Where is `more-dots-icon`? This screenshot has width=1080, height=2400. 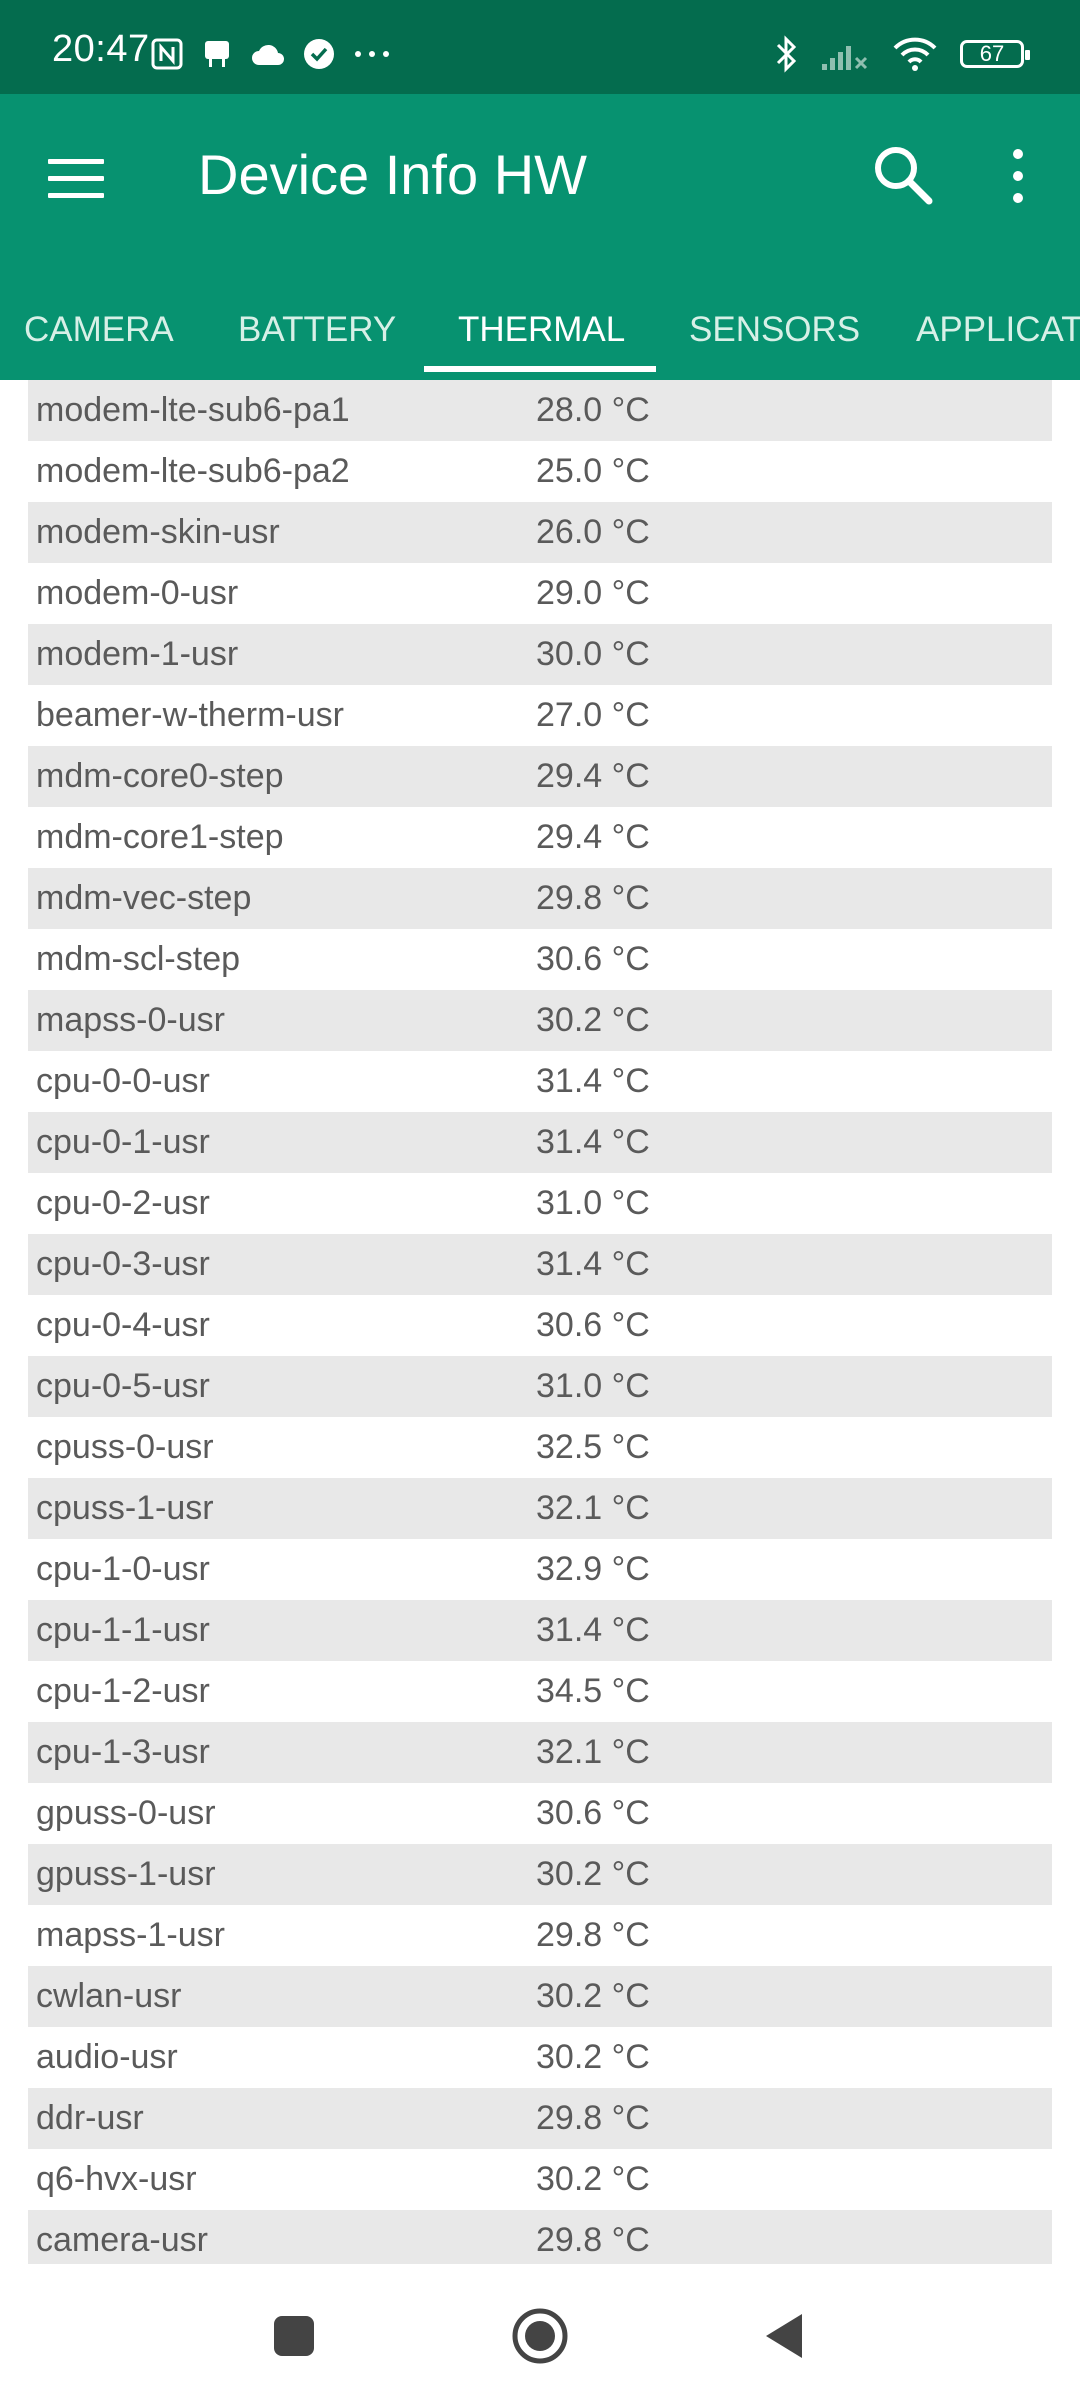
more-dots-icon is located at coordinates (372, 54).